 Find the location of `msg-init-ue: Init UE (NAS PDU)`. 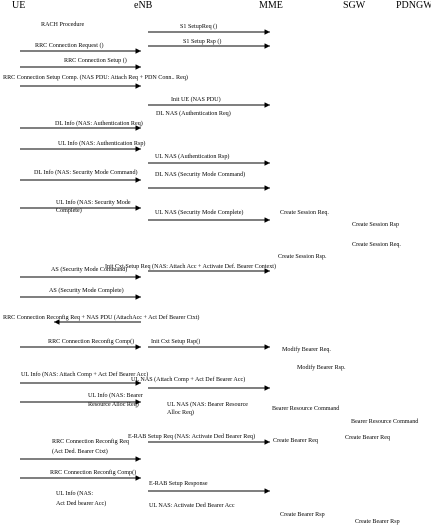

msg-init-ue: Init UE (NAS PDU) is located at coordinates (196, 99).